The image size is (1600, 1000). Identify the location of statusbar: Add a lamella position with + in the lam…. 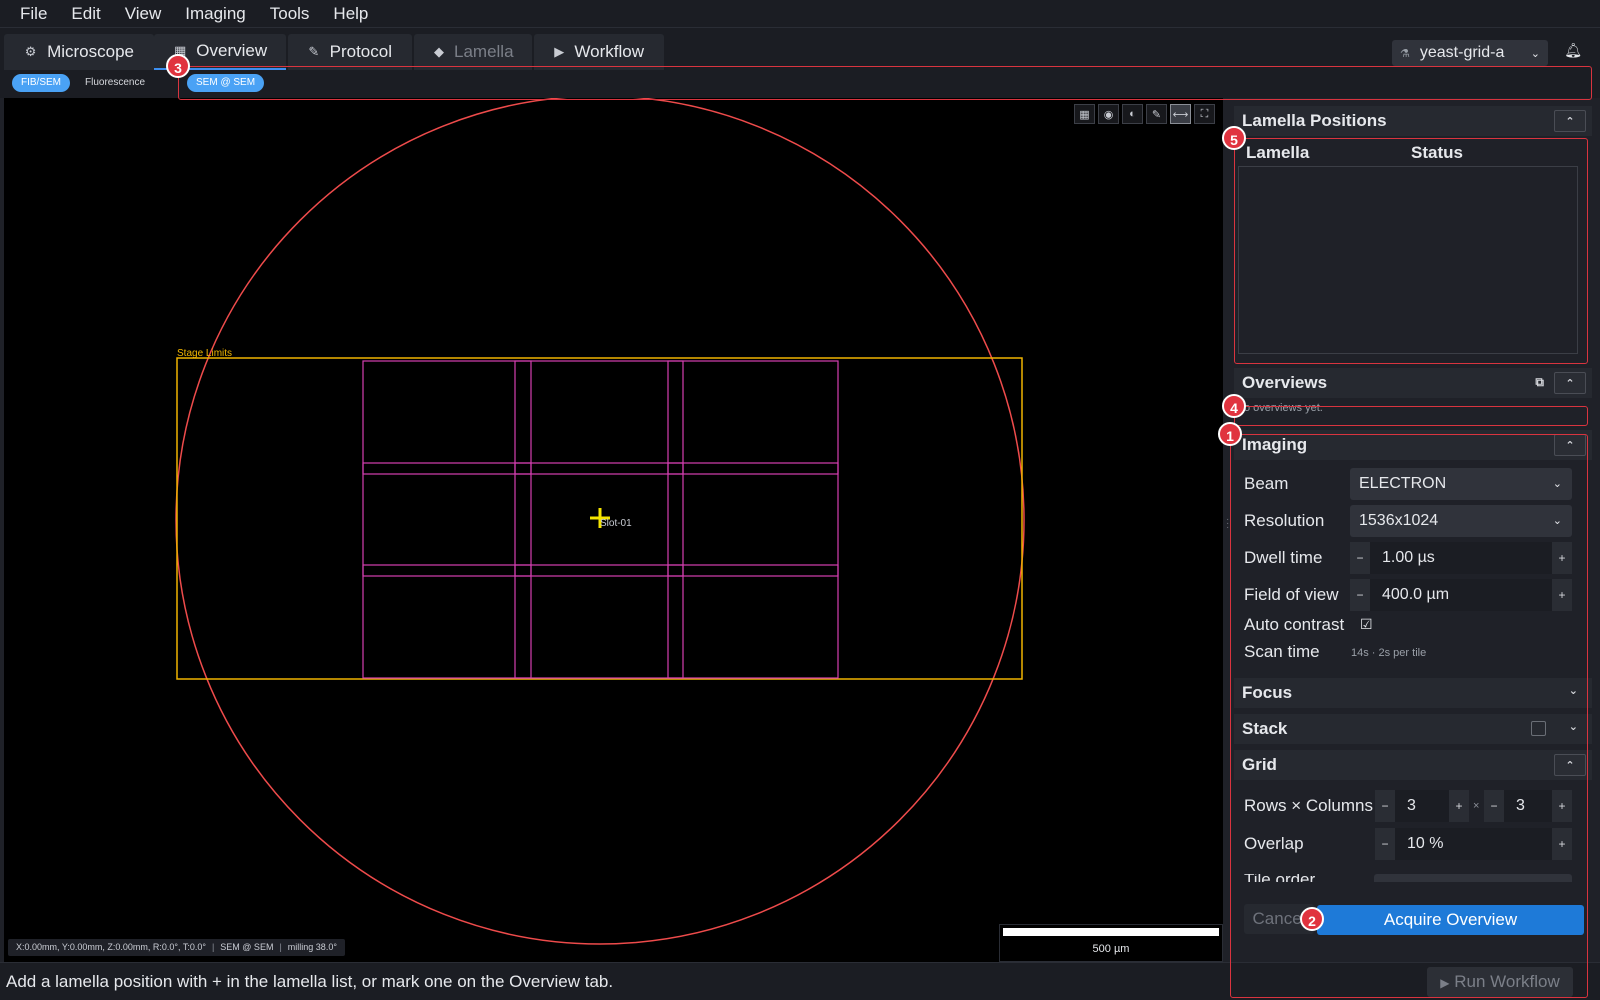
(800, 981).